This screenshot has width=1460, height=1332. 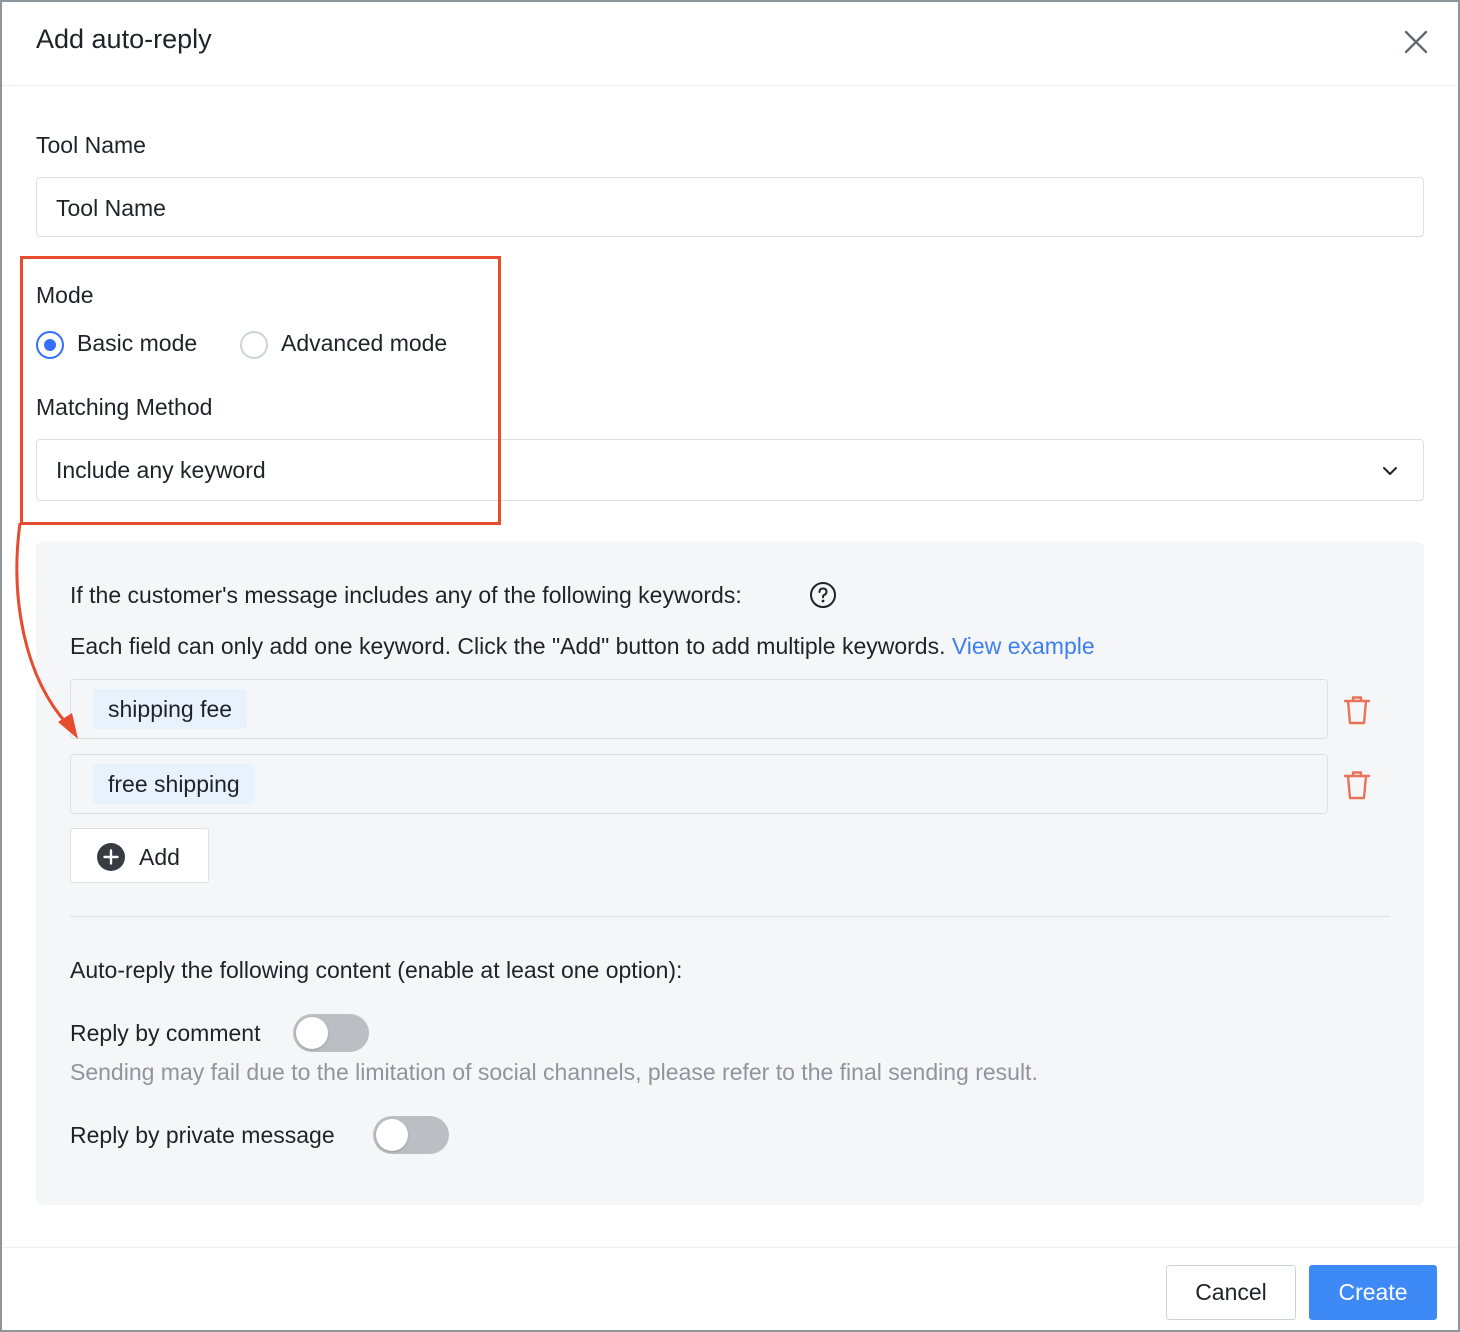 I want to click on question-circle-icon, so click(x=823, y=595).